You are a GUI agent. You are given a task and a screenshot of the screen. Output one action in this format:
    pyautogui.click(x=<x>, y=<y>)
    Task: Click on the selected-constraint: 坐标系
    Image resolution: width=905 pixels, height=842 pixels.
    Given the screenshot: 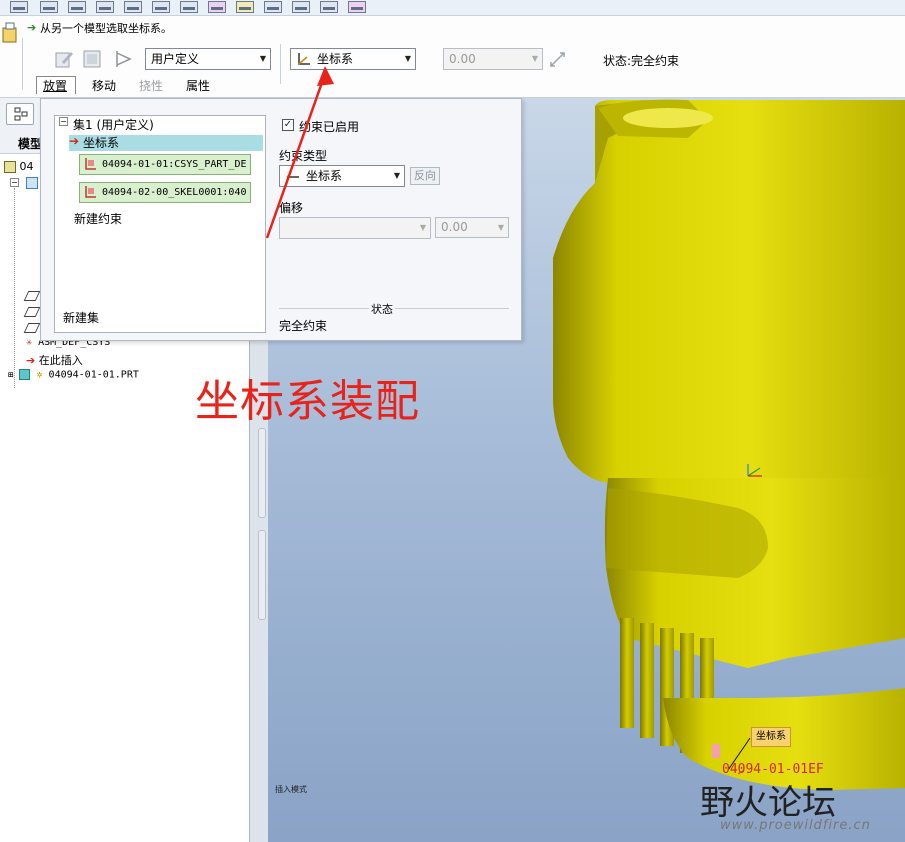 What is the action you would take?
    pyautogui.click(x=101, y=142)
    